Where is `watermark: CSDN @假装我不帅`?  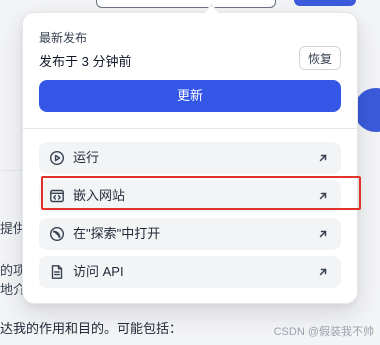
watermark: CSDN @假装我不帅 is located at coordinates (323, 332).